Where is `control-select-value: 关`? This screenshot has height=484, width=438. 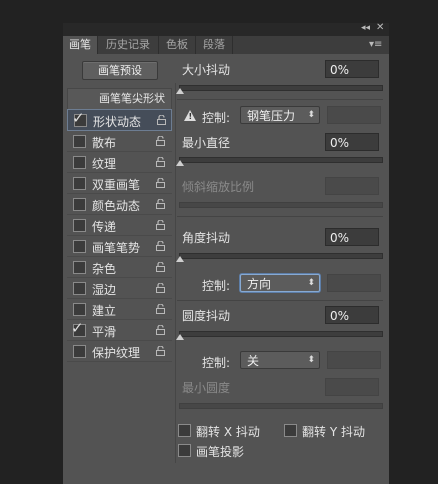 control-select-value: 关 is located at coordinates (253, 361).